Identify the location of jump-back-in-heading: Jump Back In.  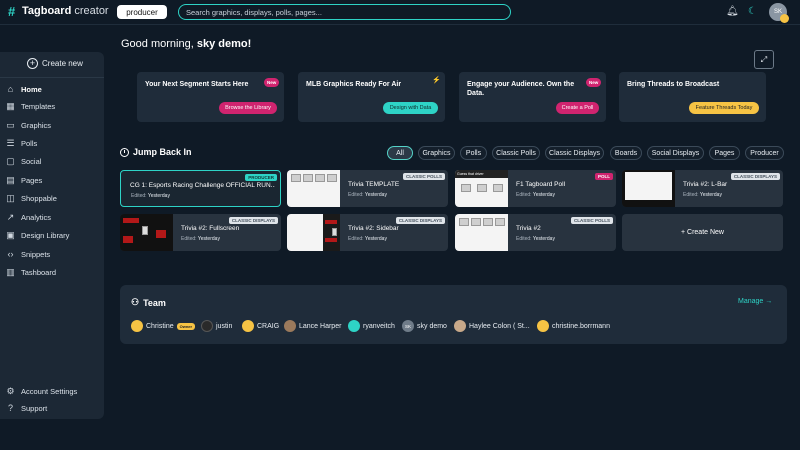
(156, 152).